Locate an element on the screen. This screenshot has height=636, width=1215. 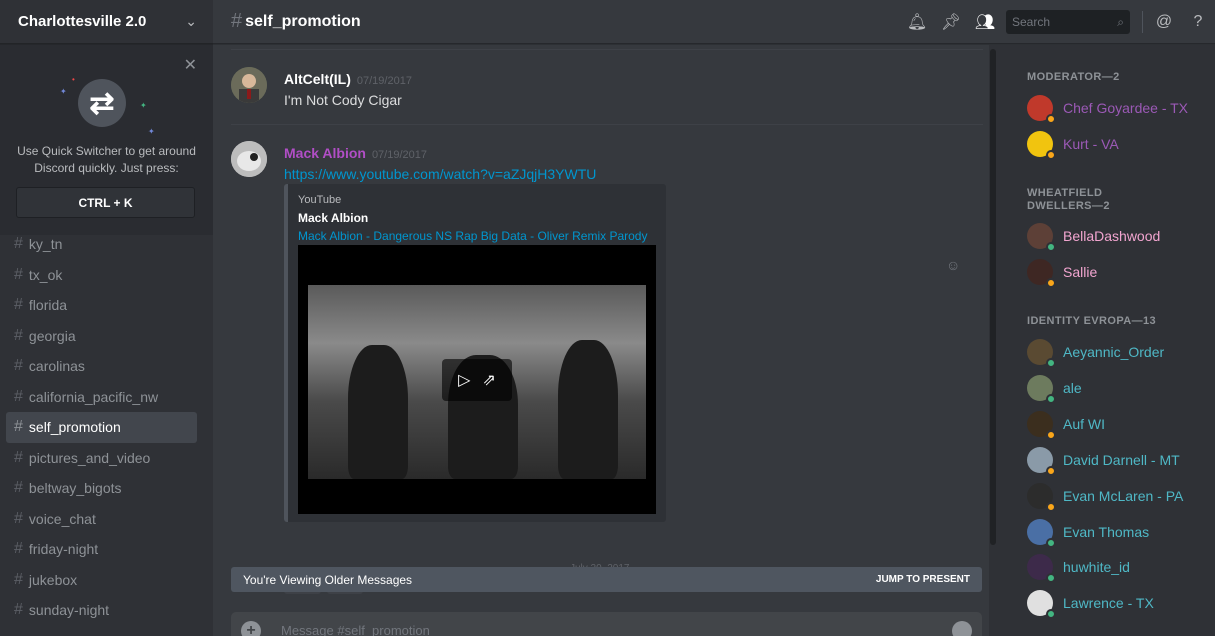
add-reaction-icon: ☺ is located at coordinates (953, 265).